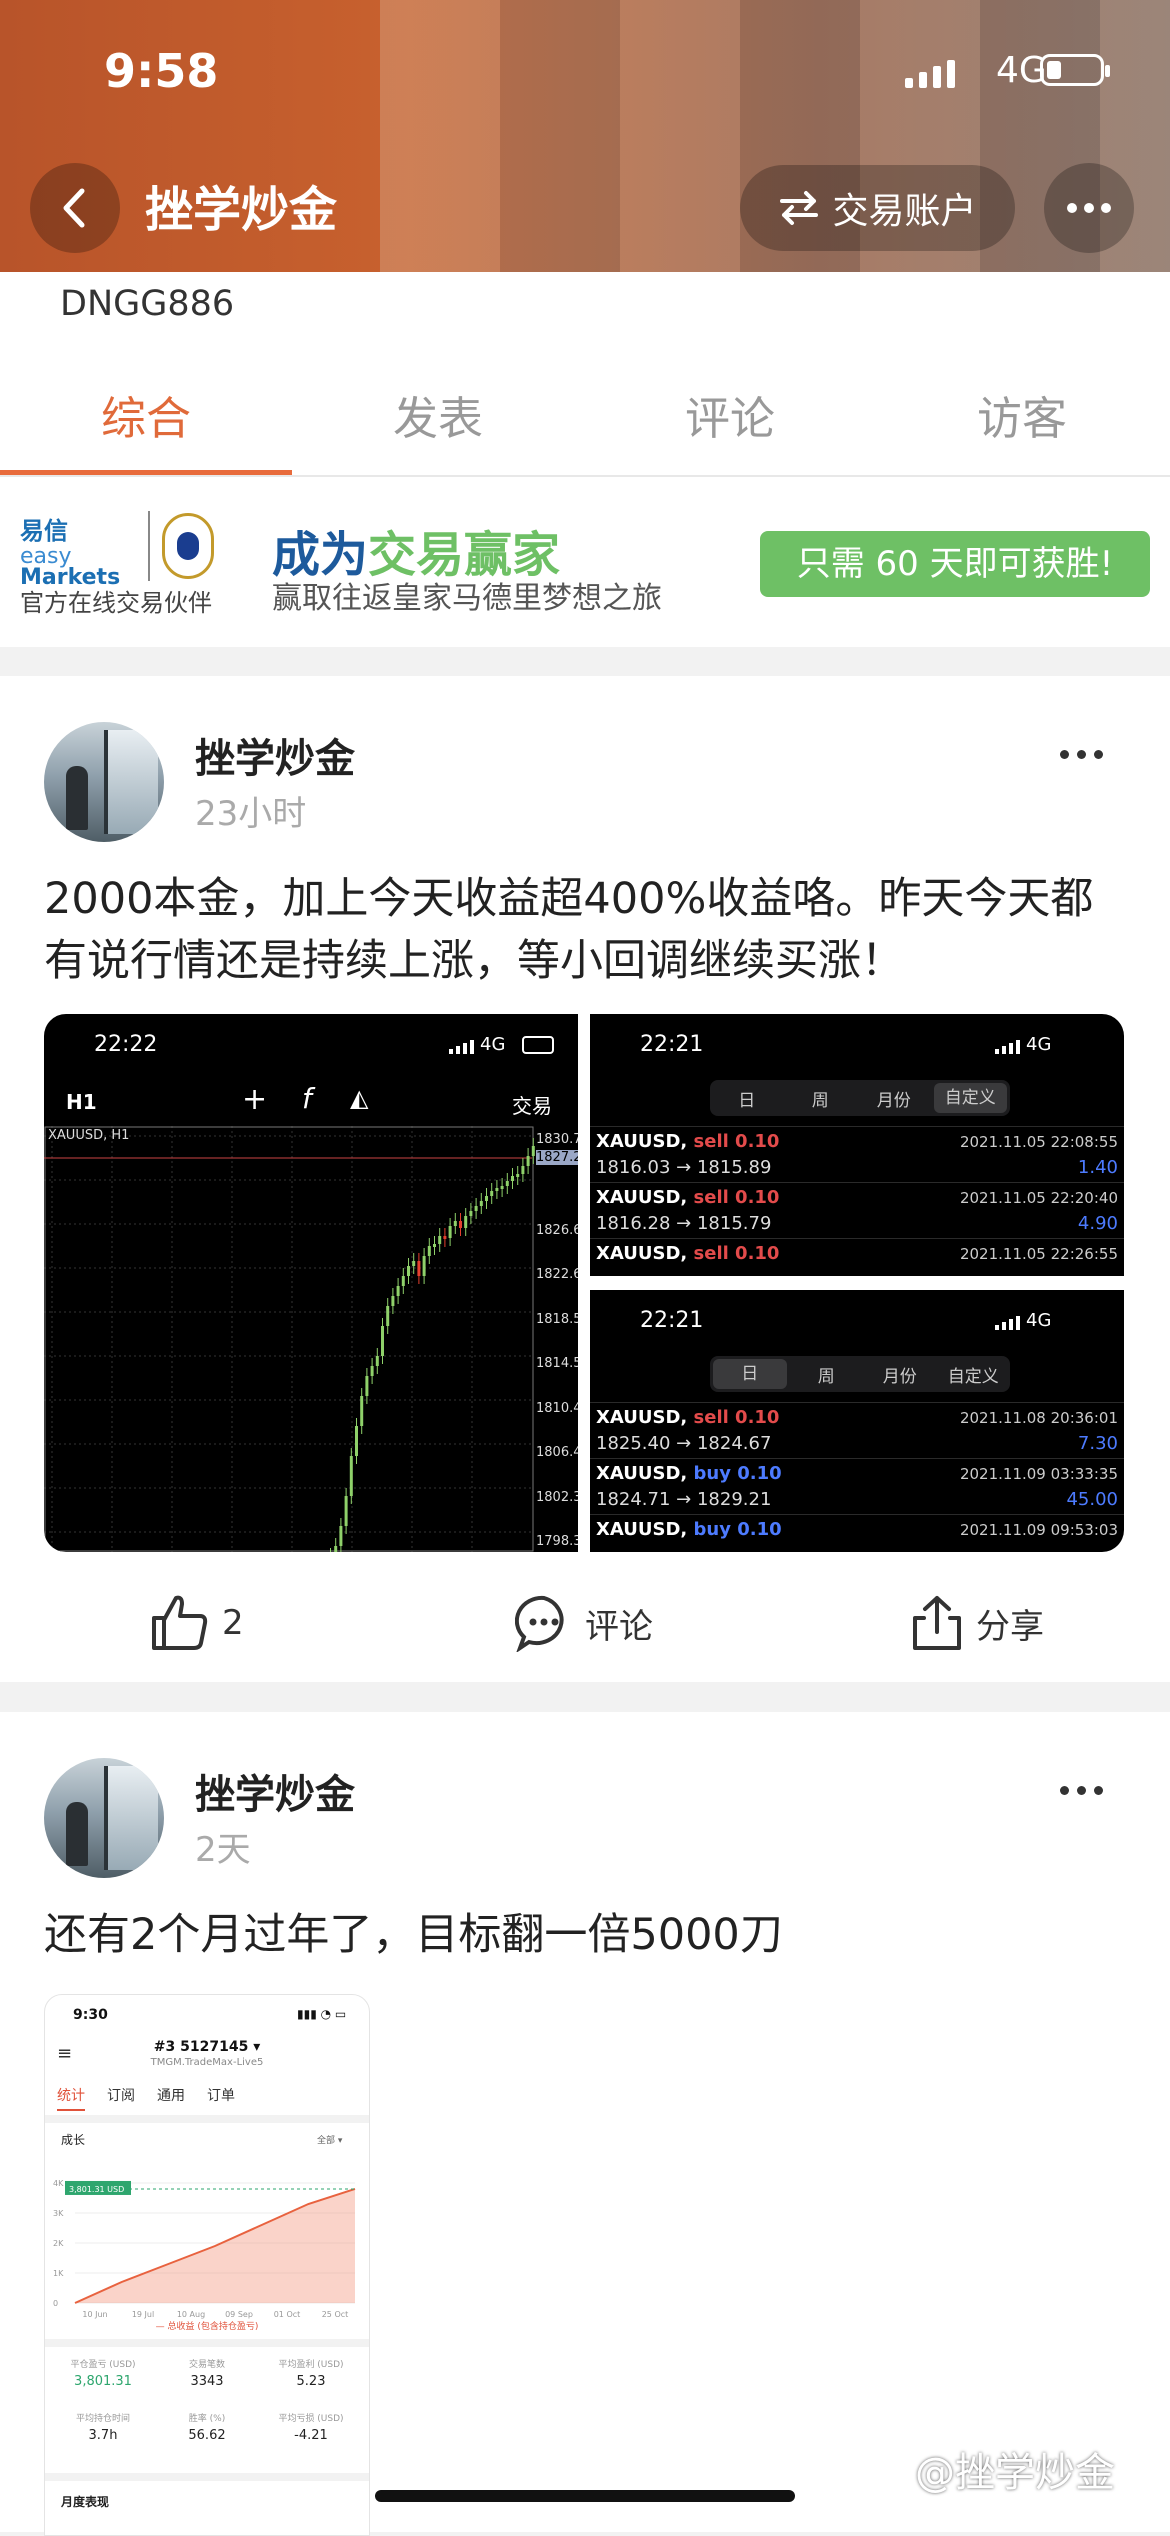  What do you see at coordinates (81, 1102) in the screenshot?
I see `timeframe-label: H1` at bounding box center [81, 1102].